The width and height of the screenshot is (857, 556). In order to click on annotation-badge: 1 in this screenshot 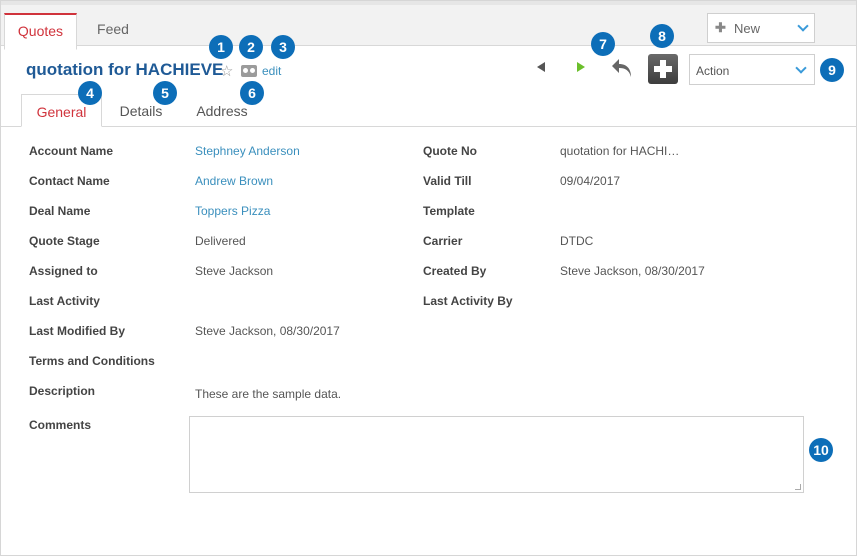, I will do `click(221, 47)`.